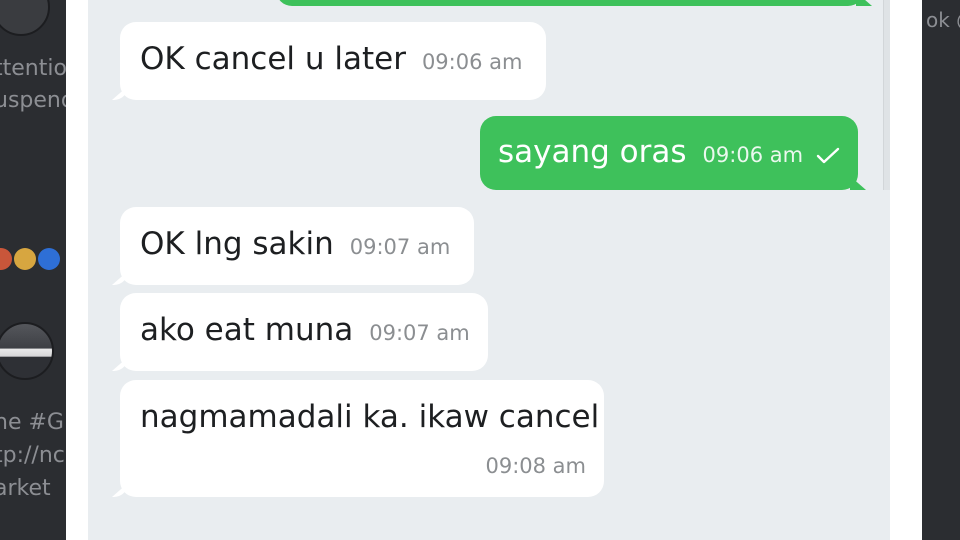 The height and width of the screenshot is (540, 960). Describe the element at coordinates (370, 417) in the screenshot. I see `message-text: nagmamadali ka. ikaw cancel` at that location.